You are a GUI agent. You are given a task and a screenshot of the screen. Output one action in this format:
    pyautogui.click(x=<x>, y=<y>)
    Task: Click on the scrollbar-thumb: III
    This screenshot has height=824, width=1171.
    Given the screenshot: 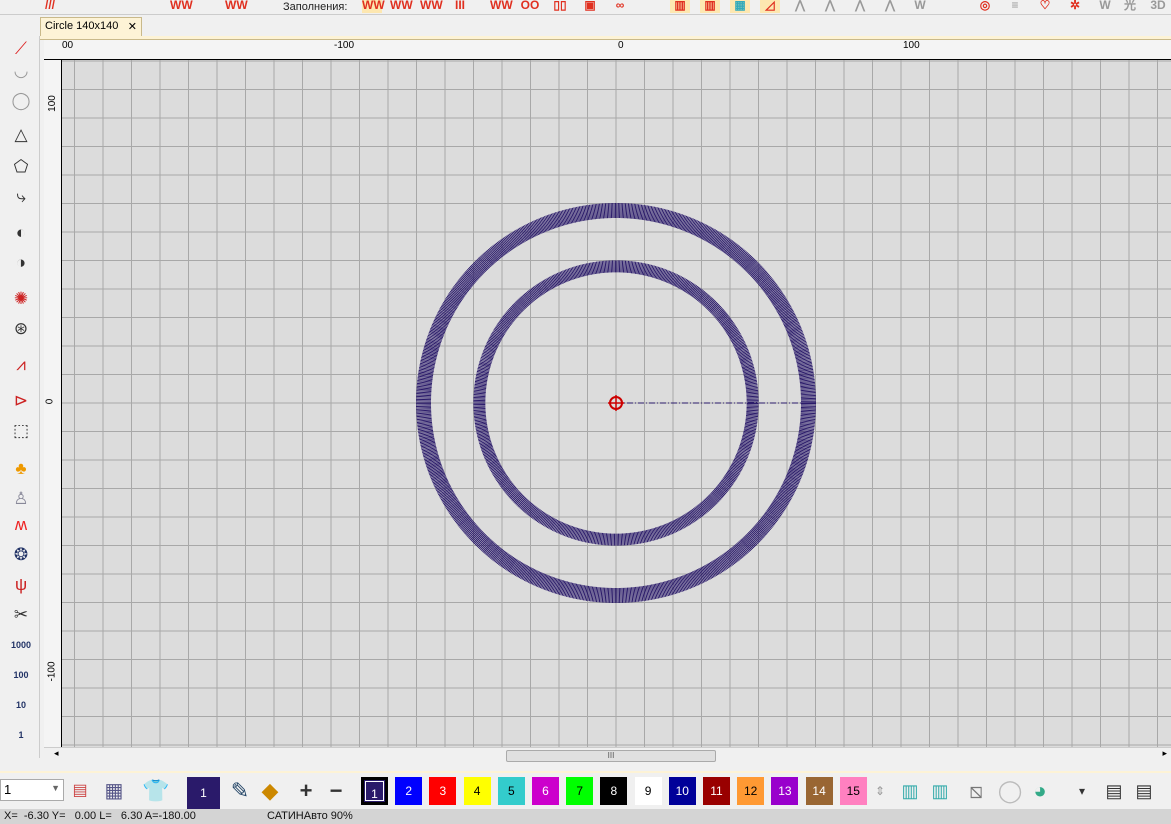 What is the action you would take?
    pyautogui.click(x=611, y=756)
    